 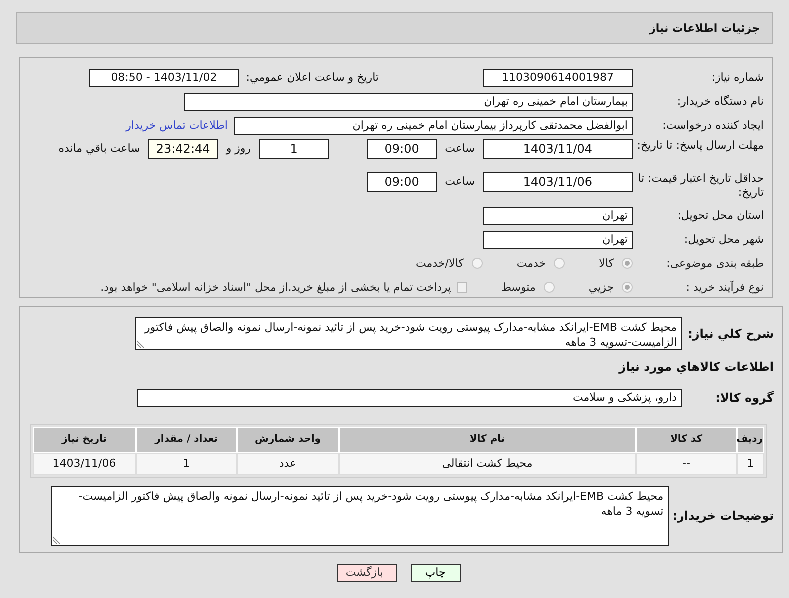 What do you see at coordinates (288, 464) in the screenshot?
I see `table-cell: عدد` at bounding box center [288, 464].